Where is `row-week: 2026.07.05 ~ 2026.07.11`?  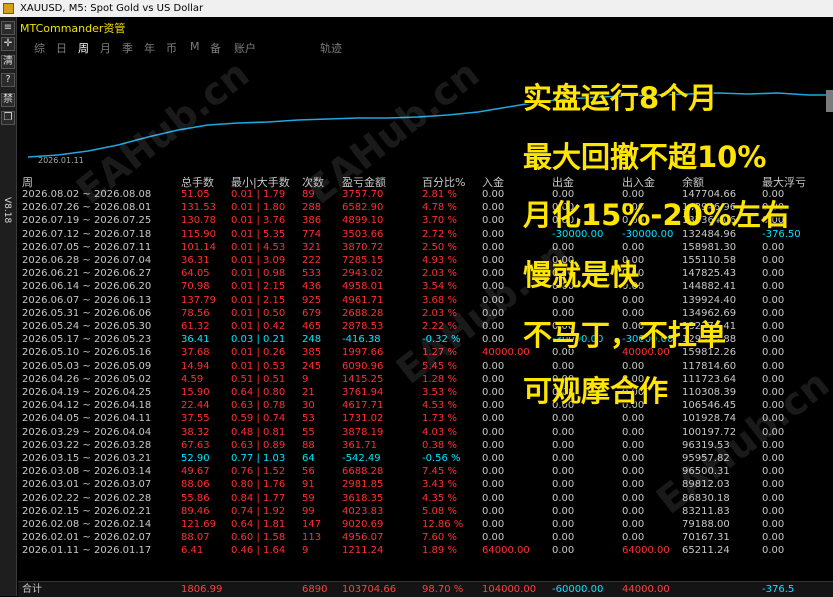
row-week: 2026.07.05 ~ 2026.07.11 is located at coordinates (87, 247).